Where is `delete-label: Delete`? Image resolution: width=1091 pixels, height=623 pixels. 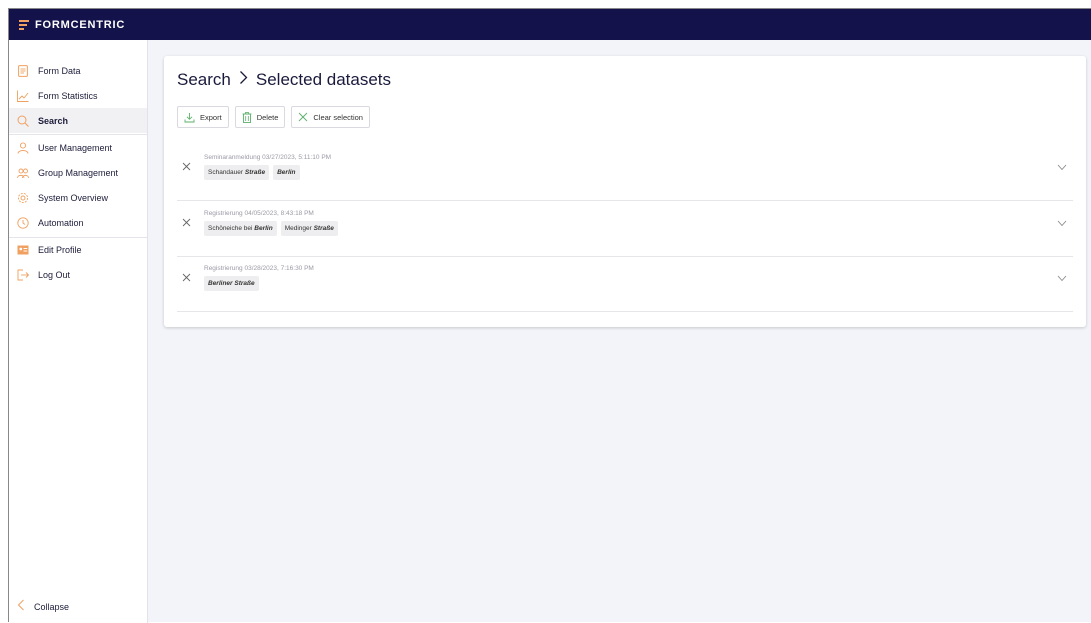
delete-label: Delete is located at coordinates (267, 117).